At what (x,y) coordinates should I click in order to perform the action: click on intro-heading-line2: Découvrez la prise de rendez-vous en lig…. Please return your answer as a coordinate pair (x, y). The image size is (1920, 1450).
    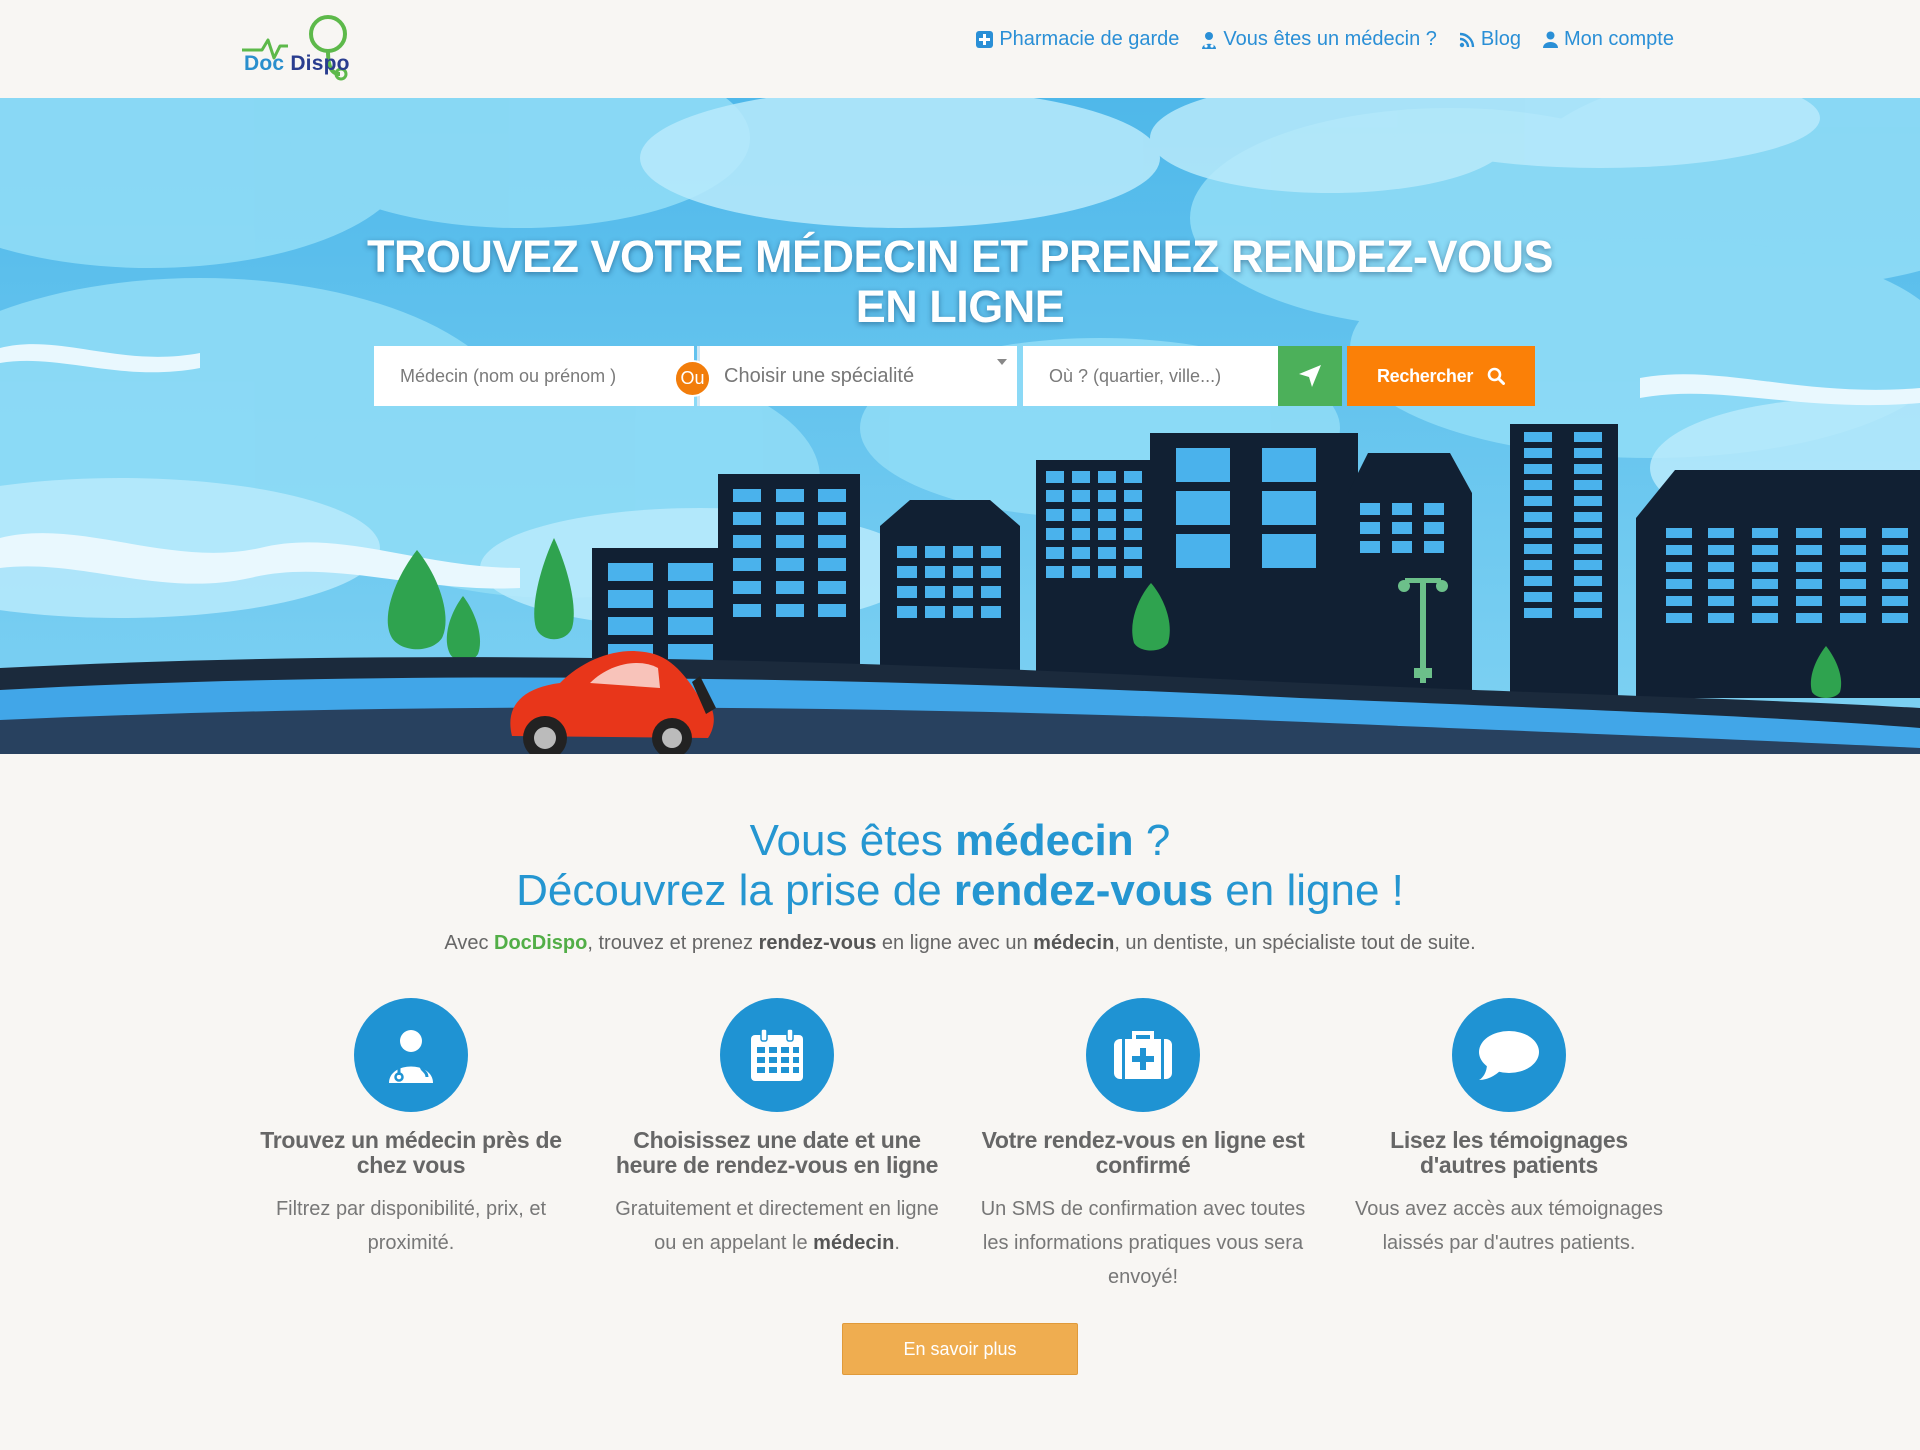
    Looking at the image, I should click on (960, 891).